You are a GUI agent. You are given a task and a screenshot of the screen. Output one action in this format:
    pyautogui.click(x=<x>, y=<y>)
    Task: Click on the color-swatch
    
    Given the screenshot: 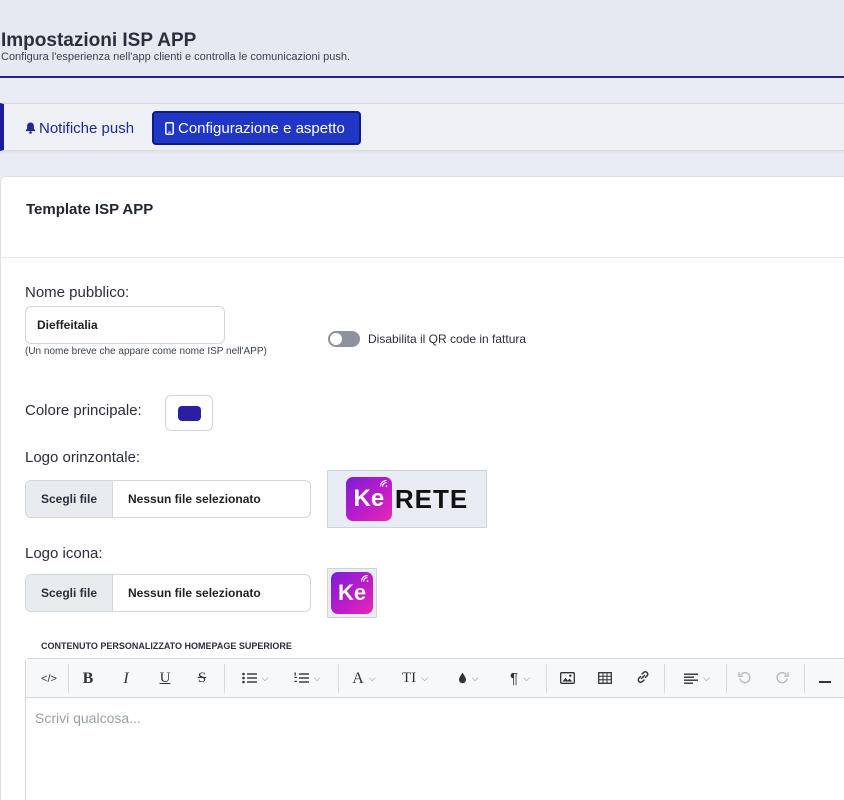 What is the action you would take?
    pyautogui.click(x=189, y=413)
    